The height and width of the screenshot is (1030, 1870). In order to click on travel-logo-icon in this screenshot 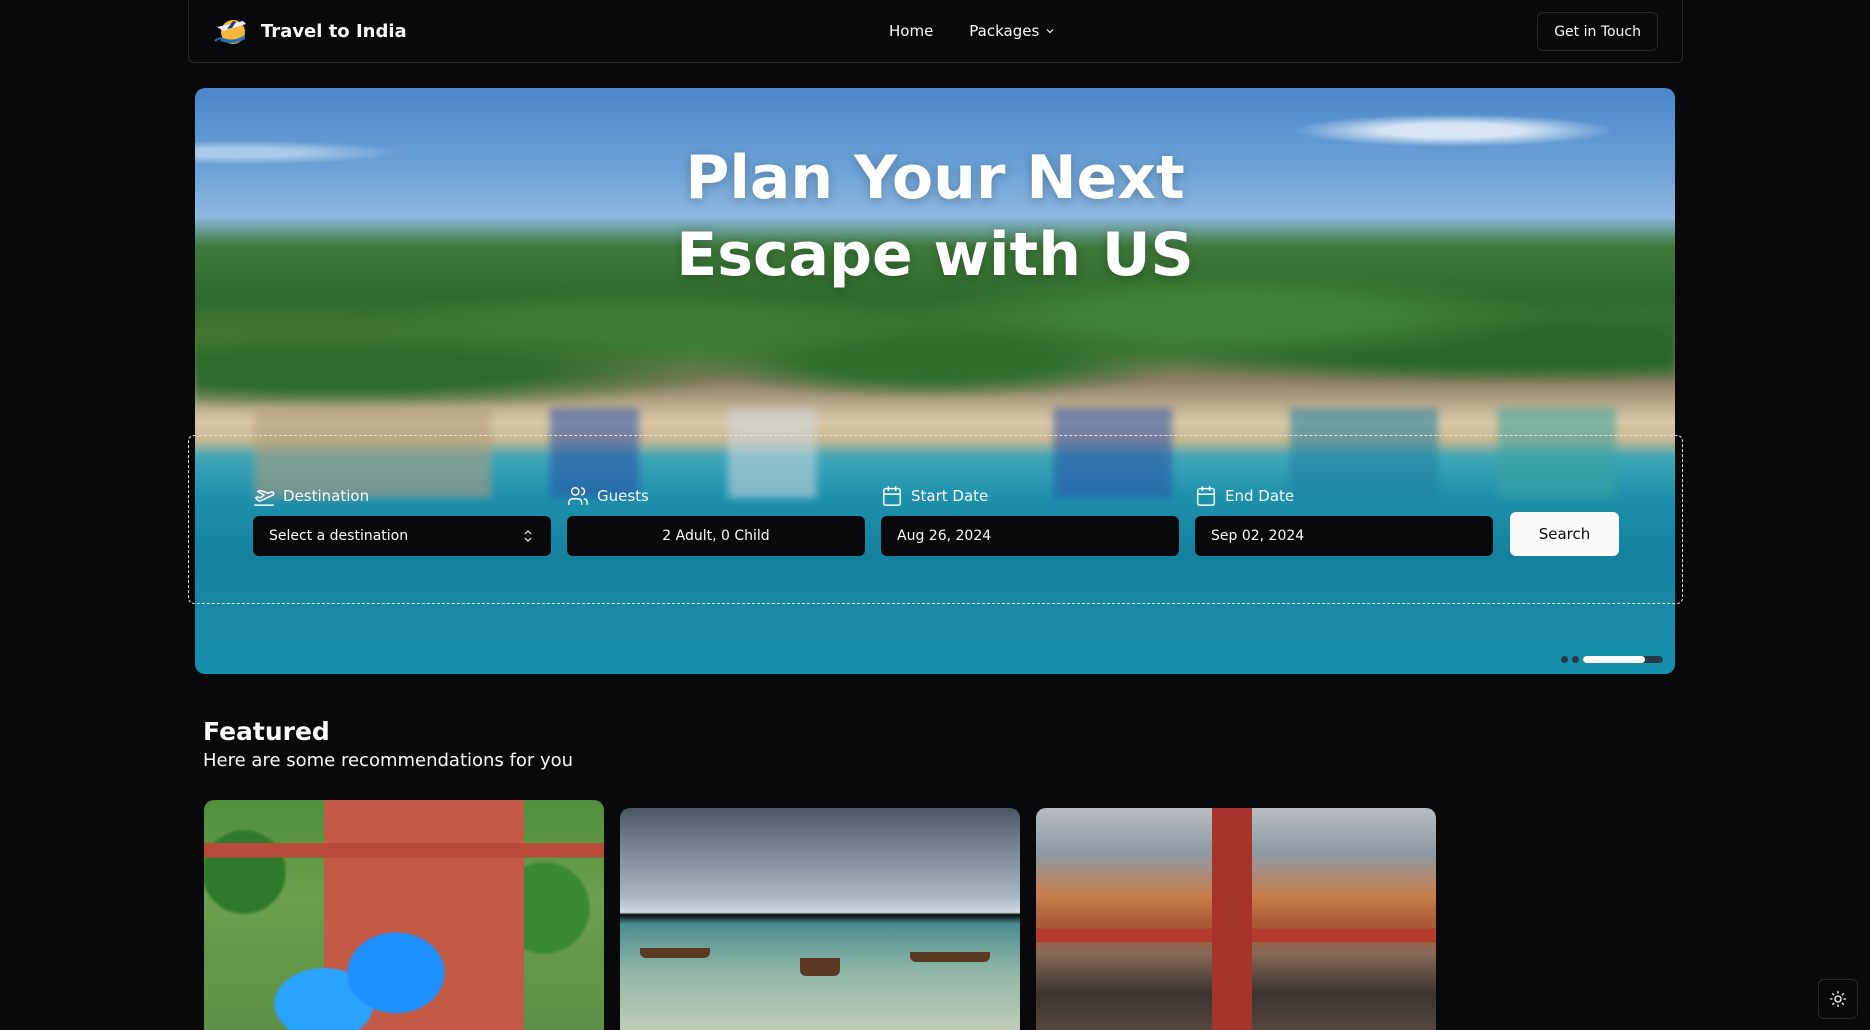, I will do `click(230, 32)`.